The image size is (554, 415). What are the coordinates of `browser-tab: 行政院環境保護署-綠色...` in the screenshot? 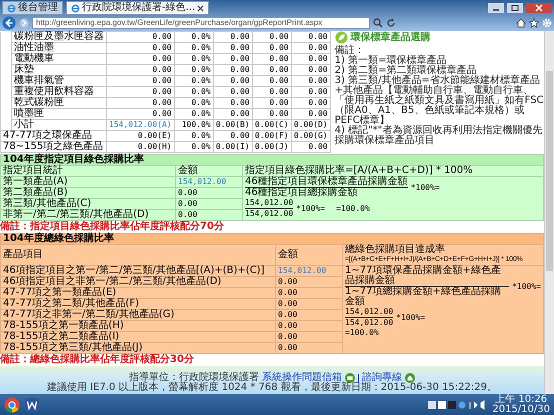 It's located at (138, 8).